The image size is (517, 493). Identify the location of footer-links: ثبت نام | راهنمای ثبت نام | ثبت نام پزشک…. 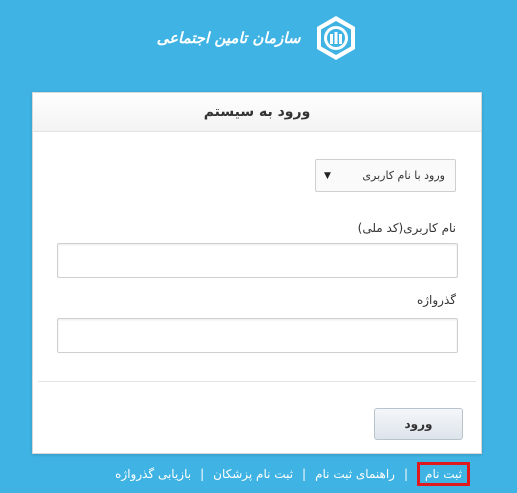
(258, 474).